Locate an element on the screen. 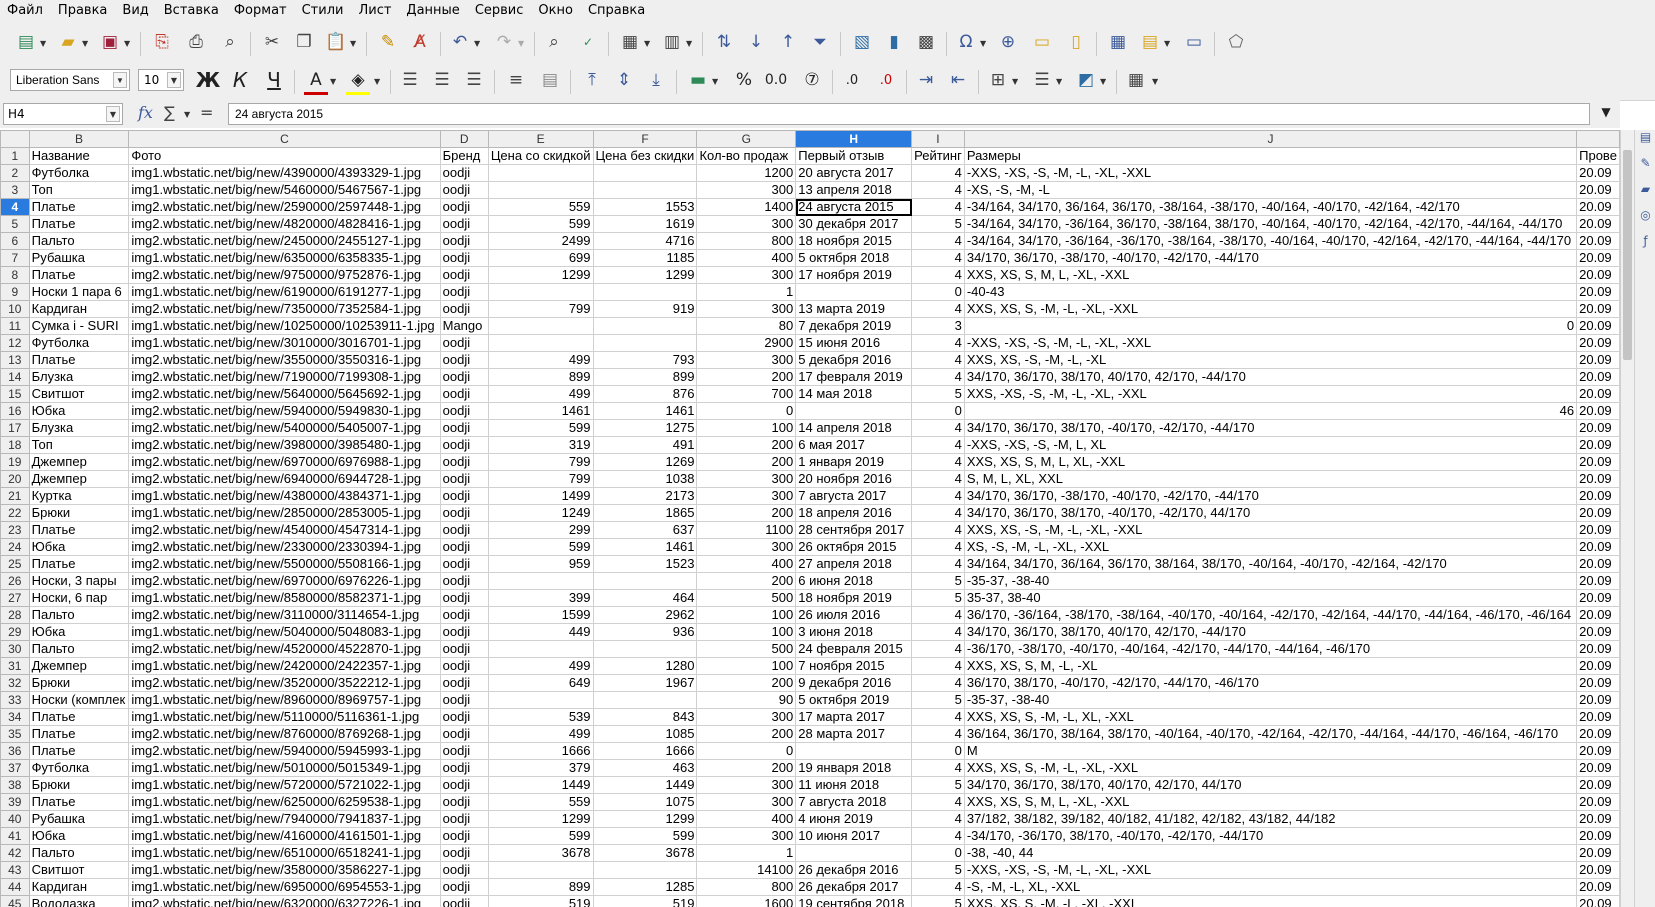  cell: 400 is located at coordinates (746, 564).